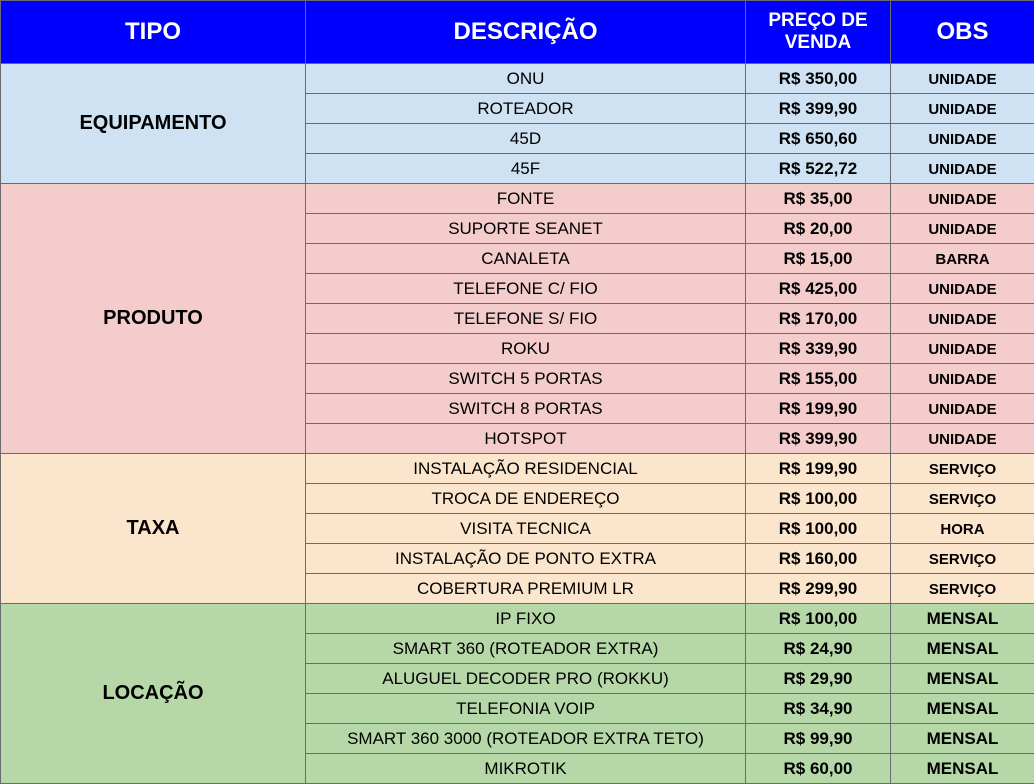 The height and width of the screenshot is (784, 1034). What do you see at coordinates (525, 348) in the screenshot?
I see `descricao-cell: ROKU` at bounding box center [525, 348].